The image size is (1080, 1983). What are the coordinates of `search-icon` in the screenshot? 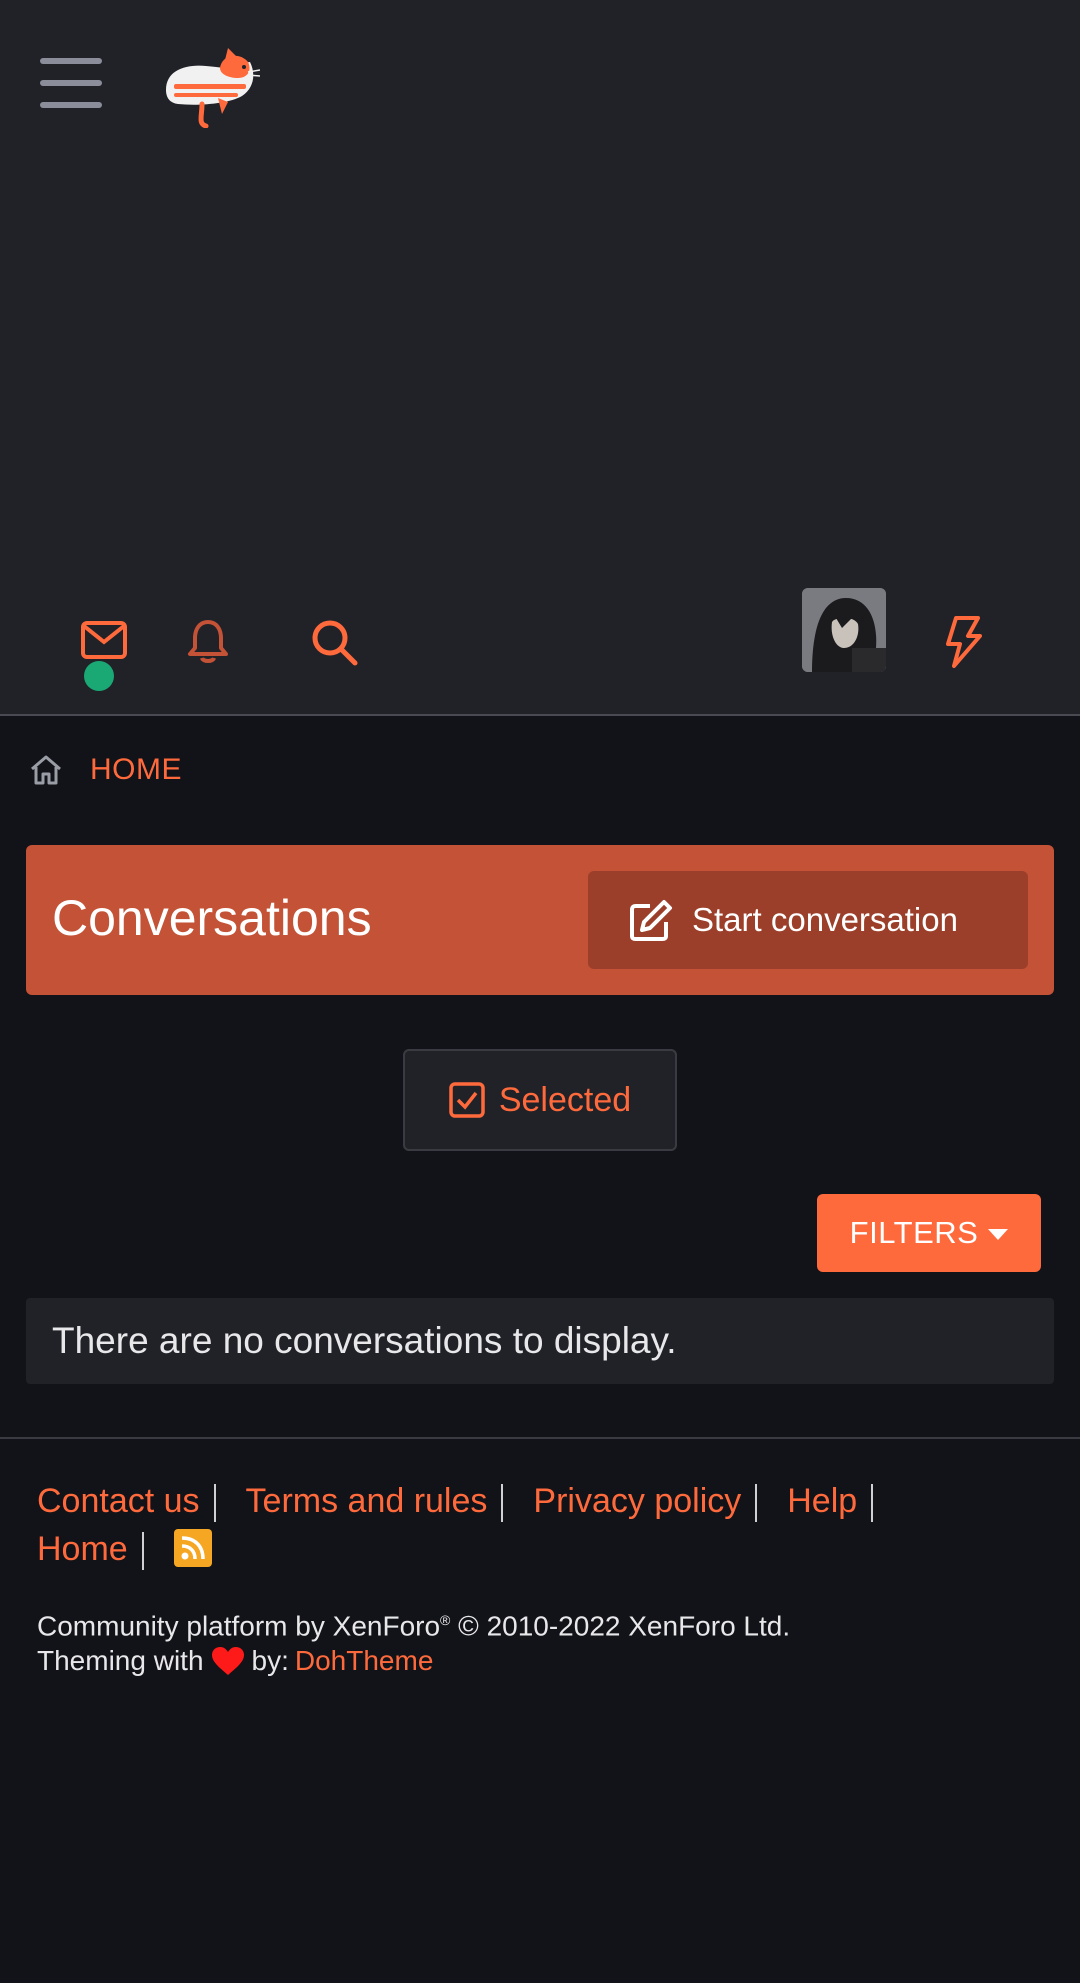 It's located at (334, 642).